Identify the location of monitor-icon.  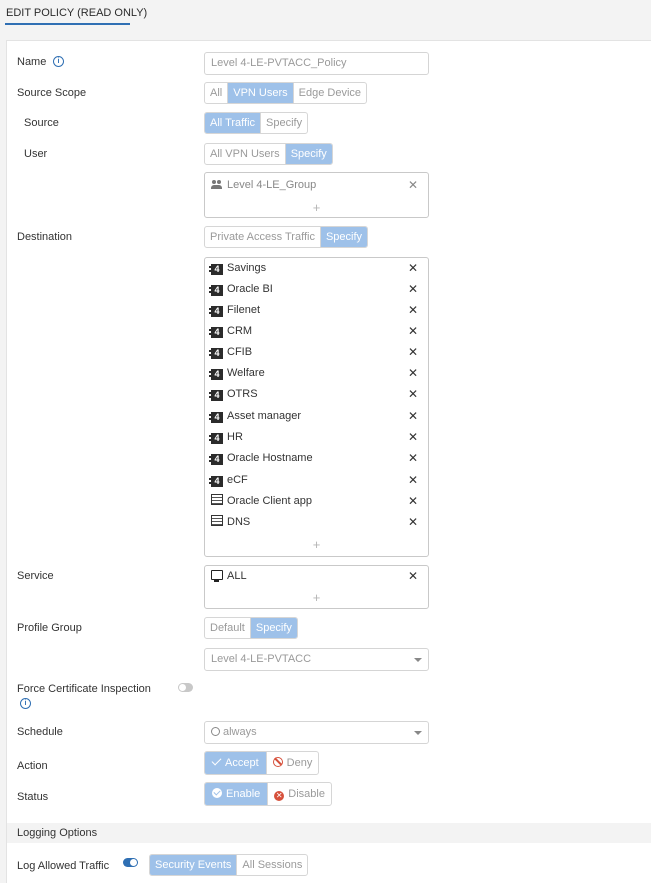
(217, 576).